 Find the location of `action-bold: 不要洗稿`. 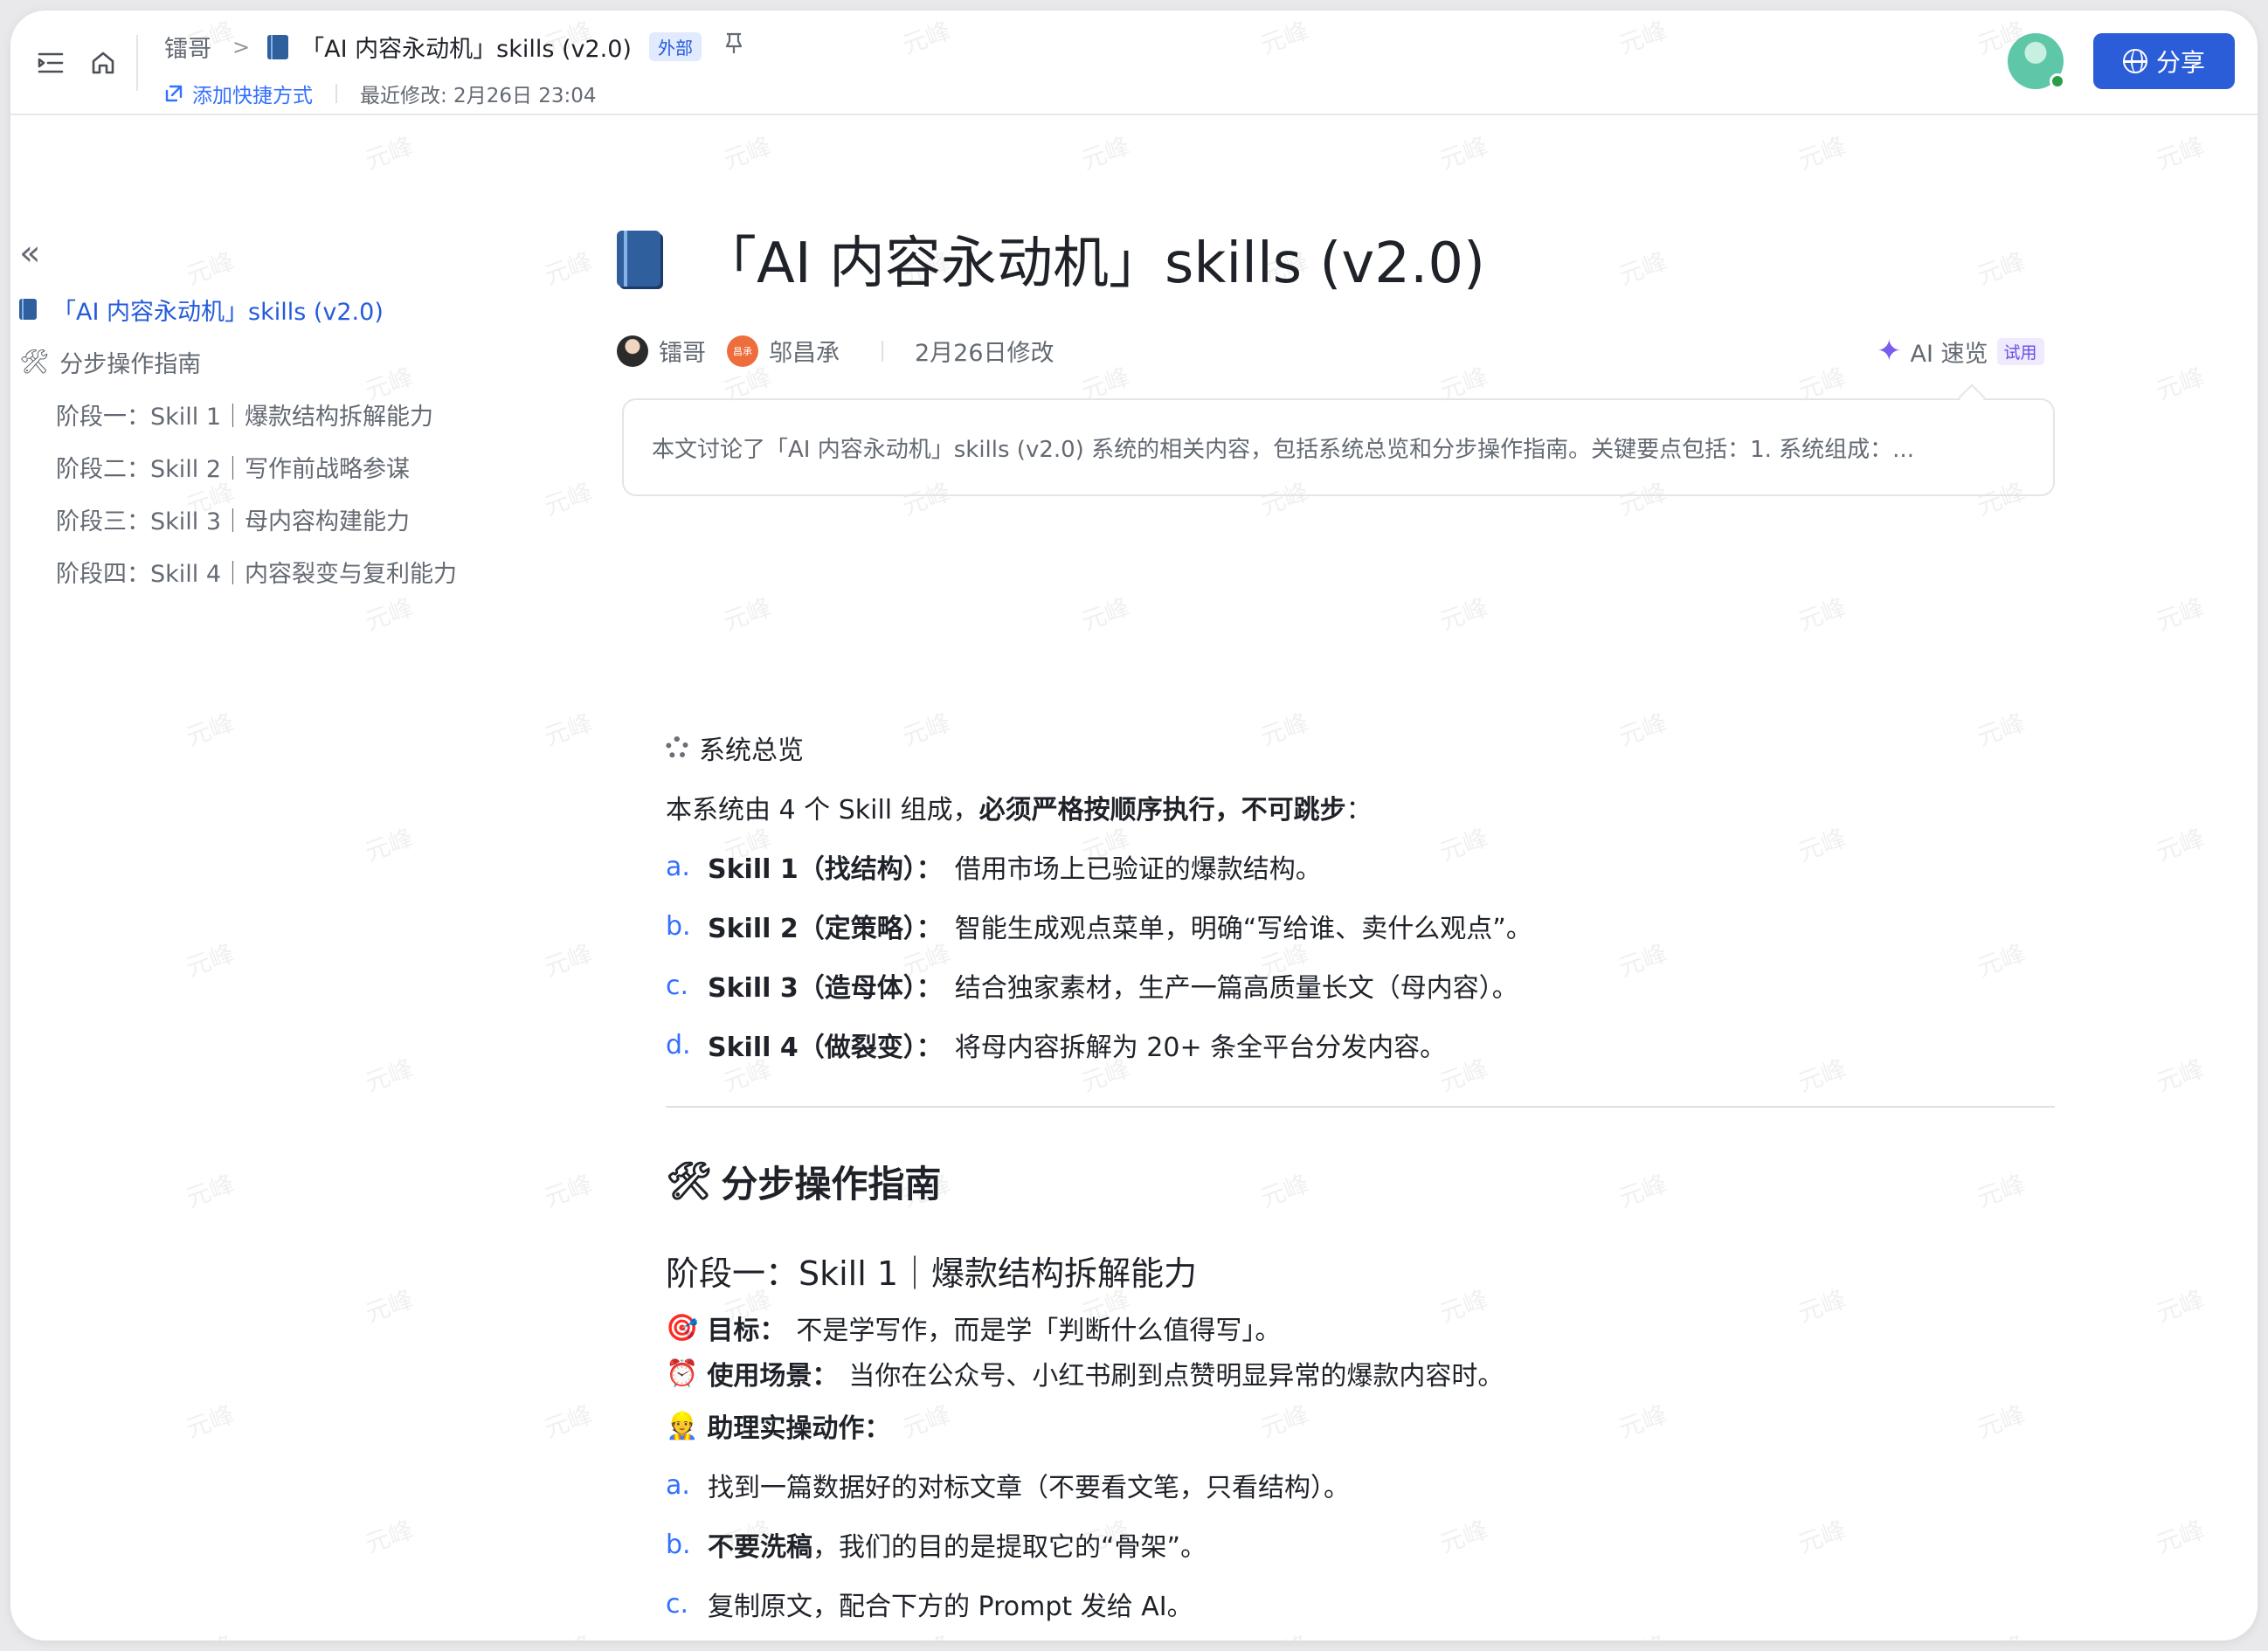

action-bold: 不要洗稿 is located at coordinates (760, 1547).